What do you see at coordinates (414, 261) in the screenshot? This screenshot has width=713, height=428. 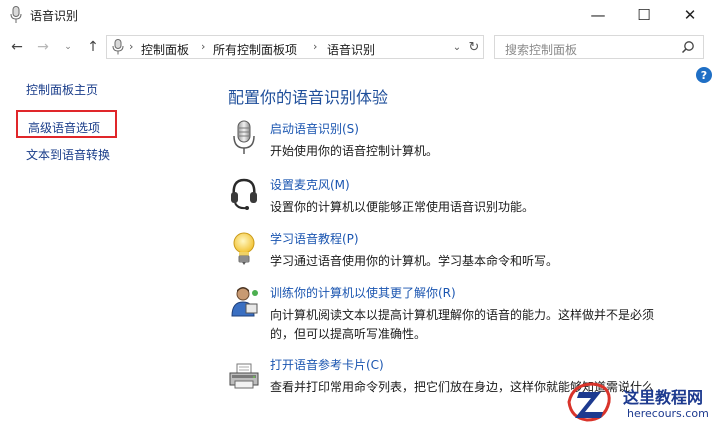 I see `task-description: 学习通过语音使用你的计算机。学习基本命令和听写。` at bounding box center [414, 261].